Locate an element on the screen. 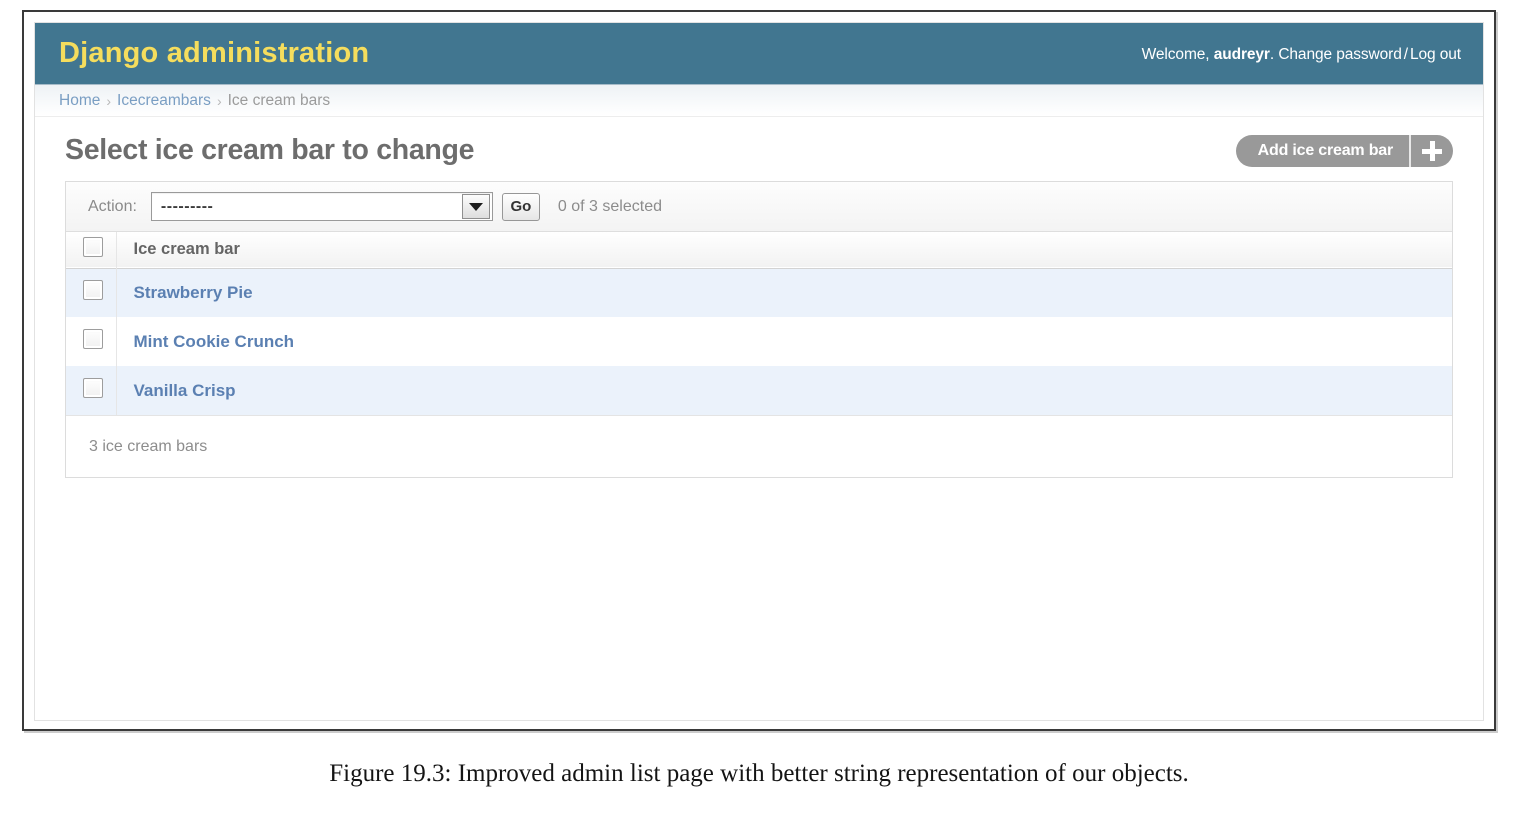 The image size is (1518, 832). result-count: 3 ice cream bars is located at coordinates (148, 446).